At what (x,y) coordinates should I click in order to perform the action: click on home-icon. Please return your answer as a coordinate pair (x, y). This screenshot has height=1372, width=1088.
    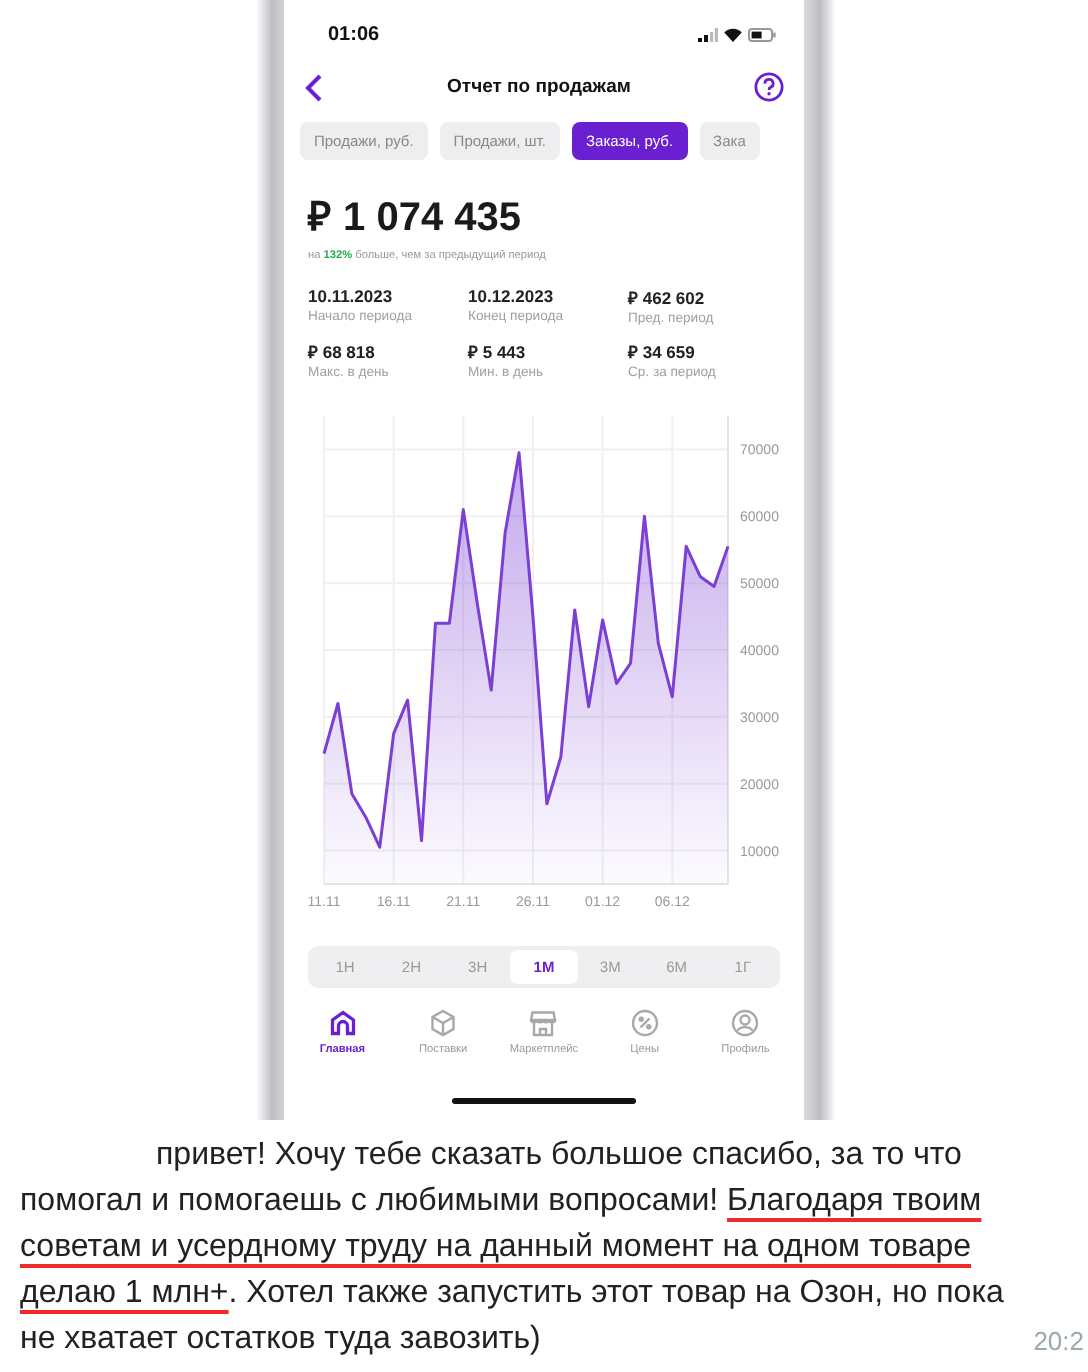
    Looking at the image, I should click on (342, 1023).